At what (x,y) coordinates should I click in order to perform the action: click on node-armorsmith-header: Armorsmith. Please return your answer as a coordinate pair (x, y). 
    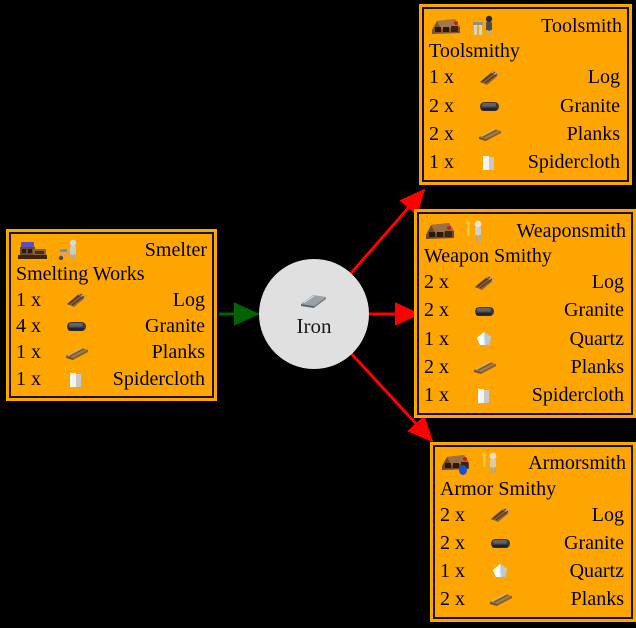
    Looking at the image, I should click on (533, 463).